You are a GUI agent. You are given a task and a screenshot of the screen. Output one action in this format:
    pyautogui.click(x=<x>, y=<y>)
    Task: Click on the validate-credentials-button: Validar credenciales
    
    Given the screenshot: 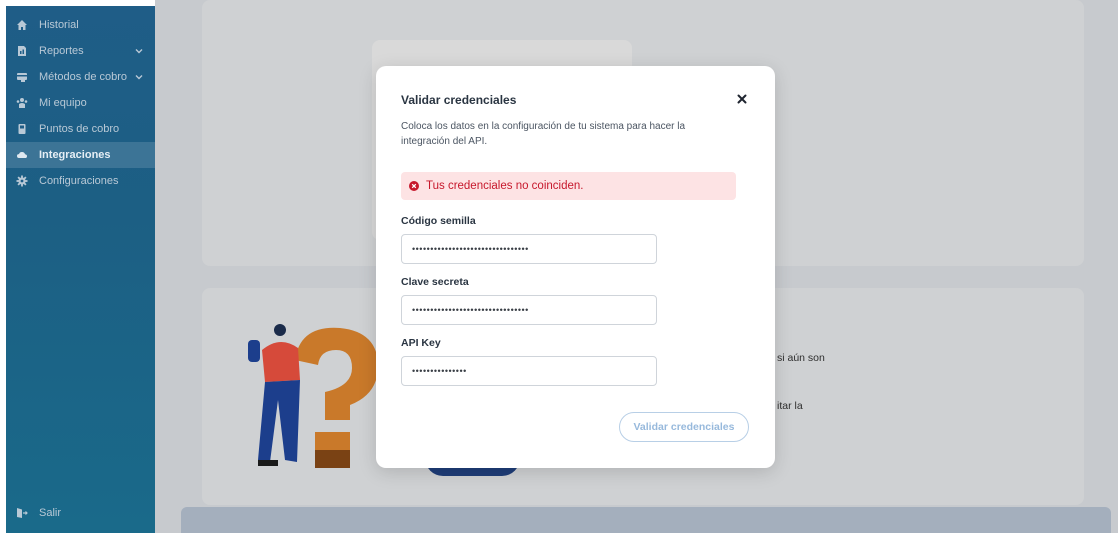 What is the action you would take?
    pyautogui.click(x=684, y=427)
    